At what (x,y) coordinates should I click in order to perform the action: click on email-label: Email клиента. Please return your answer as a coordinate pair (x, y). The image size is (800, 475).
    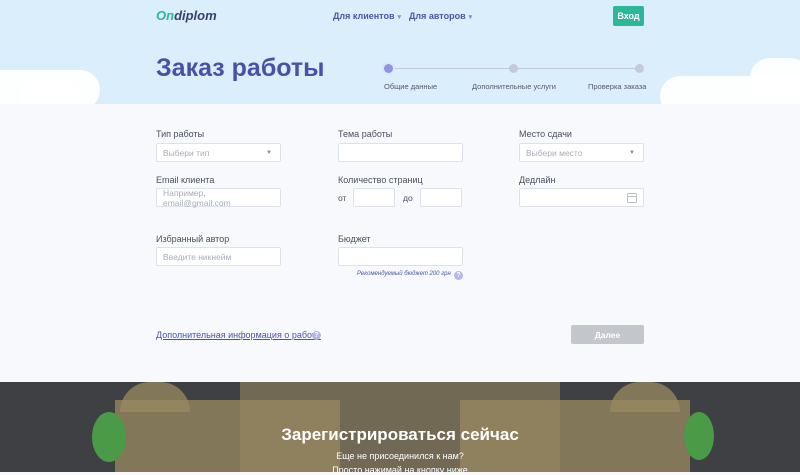
    Looking at the image, I should click on (185, 180).